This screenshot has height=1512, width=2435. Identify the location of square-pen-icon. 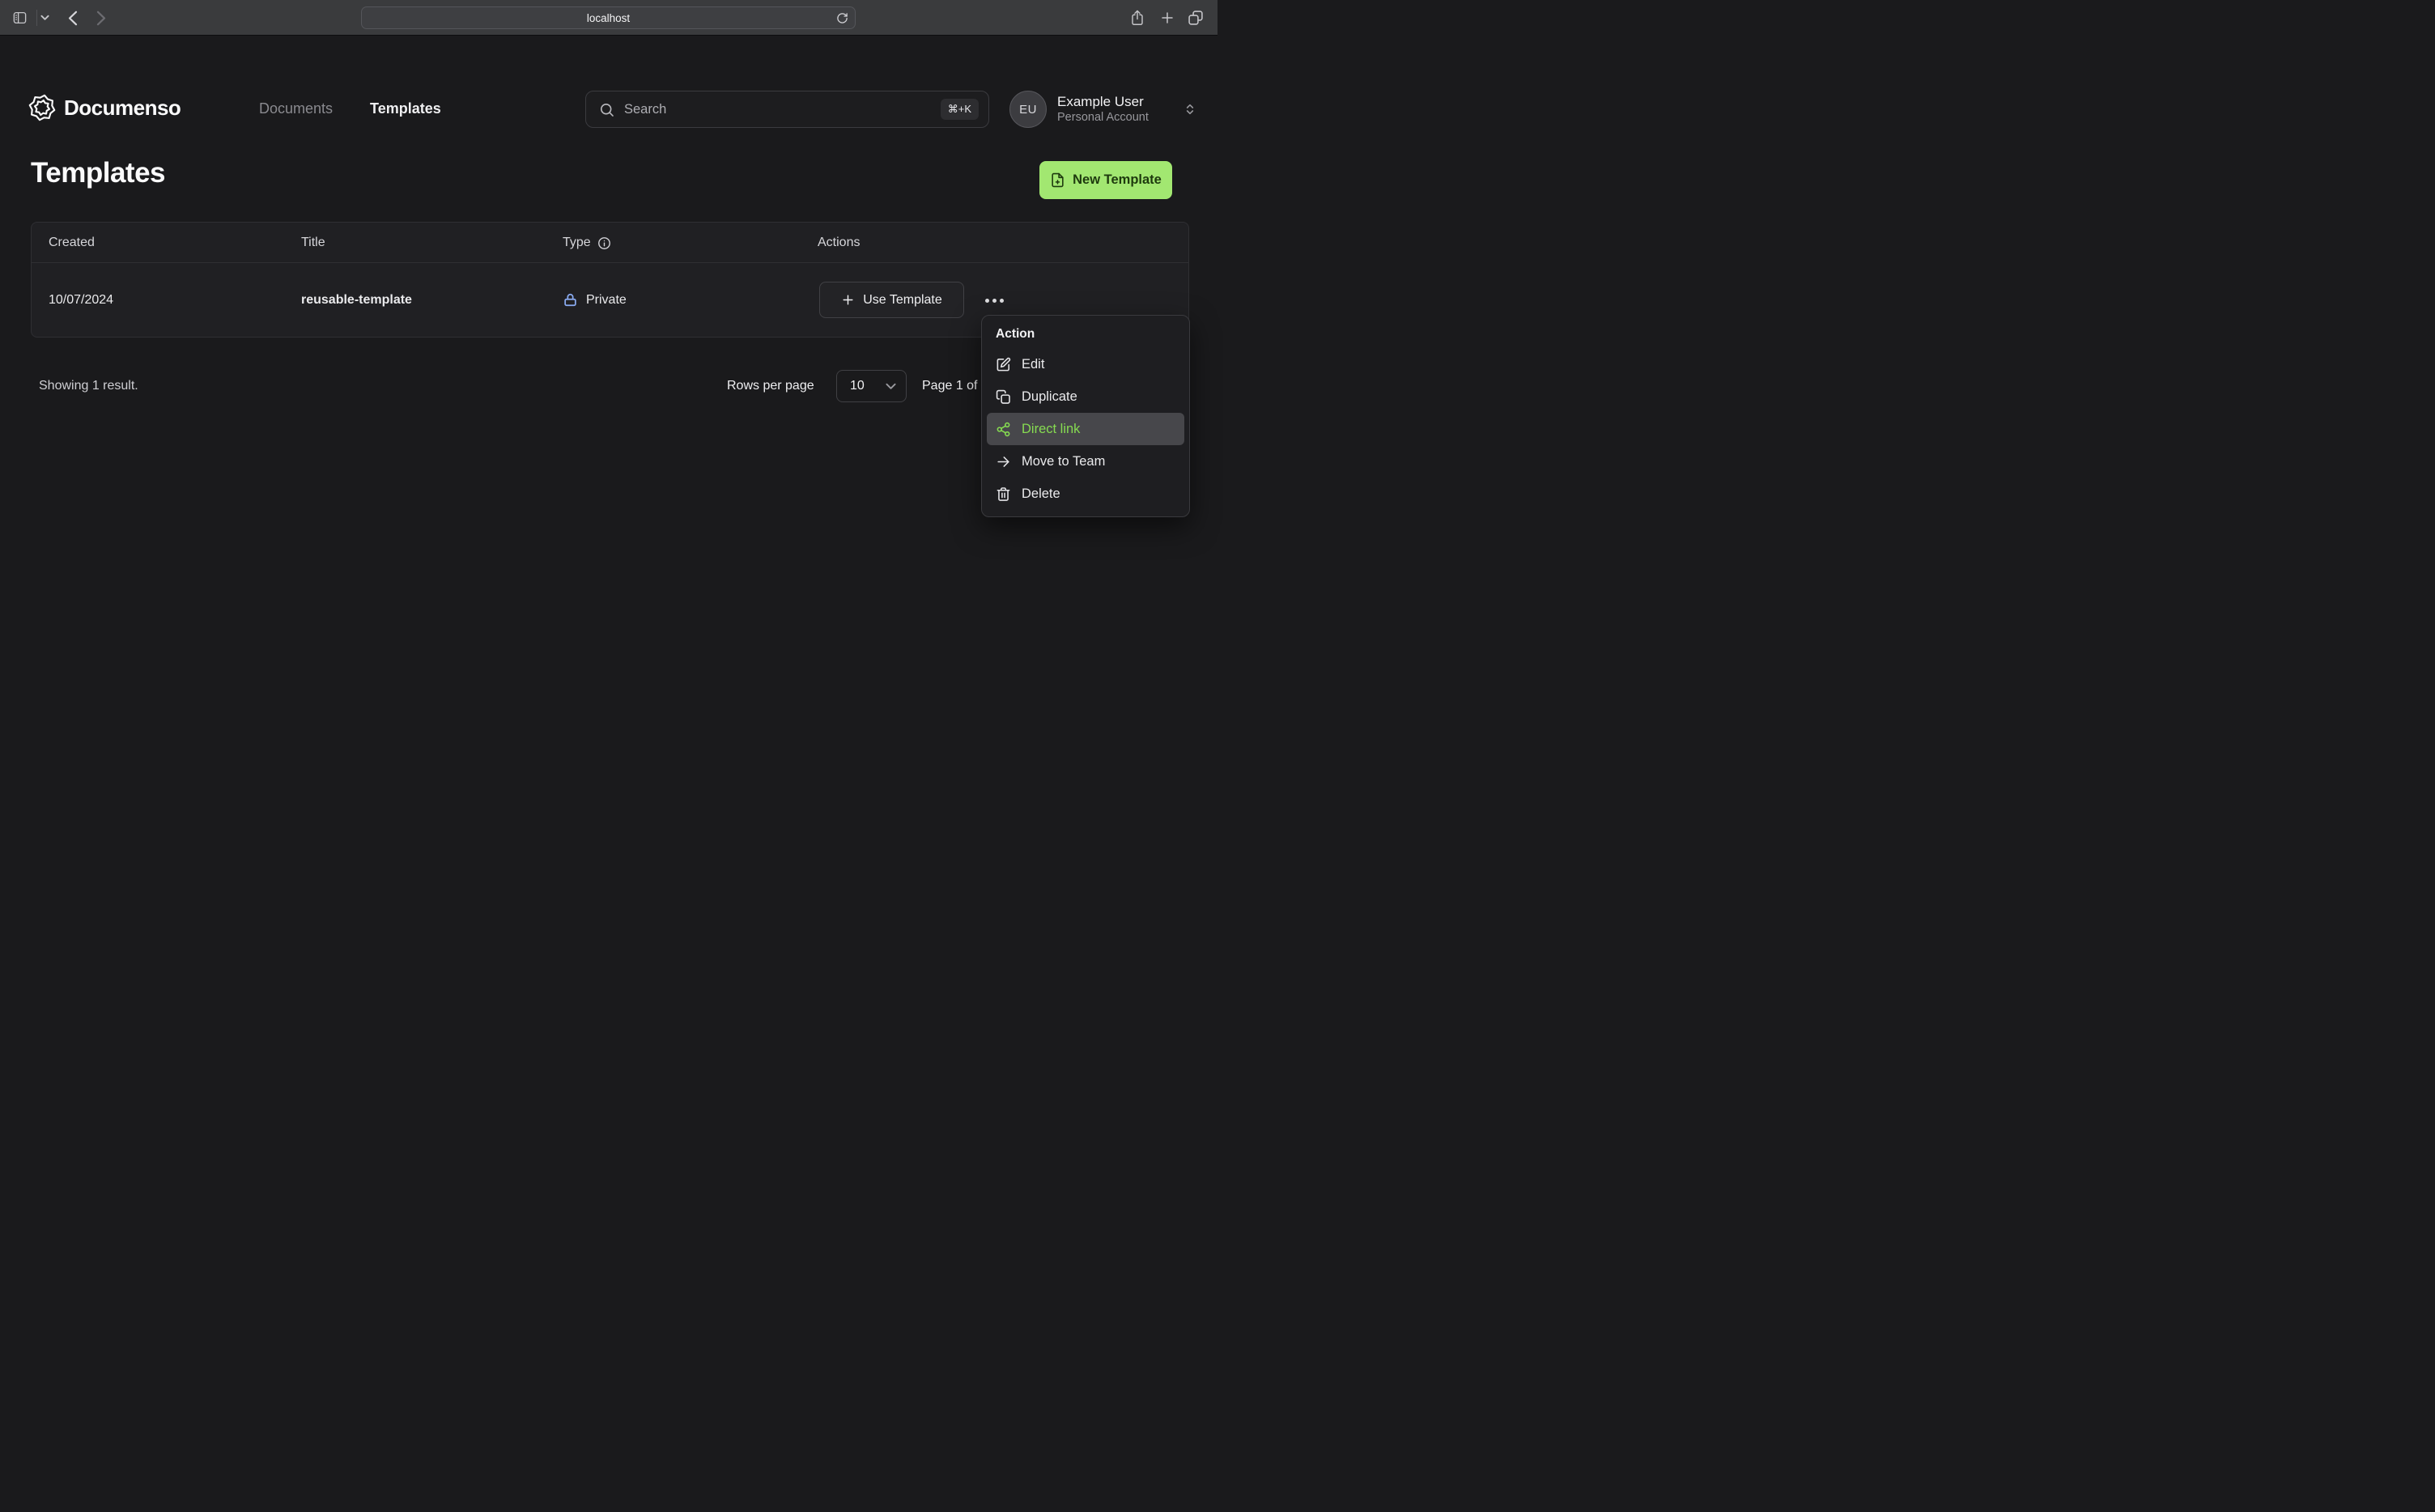
(1003, 364).